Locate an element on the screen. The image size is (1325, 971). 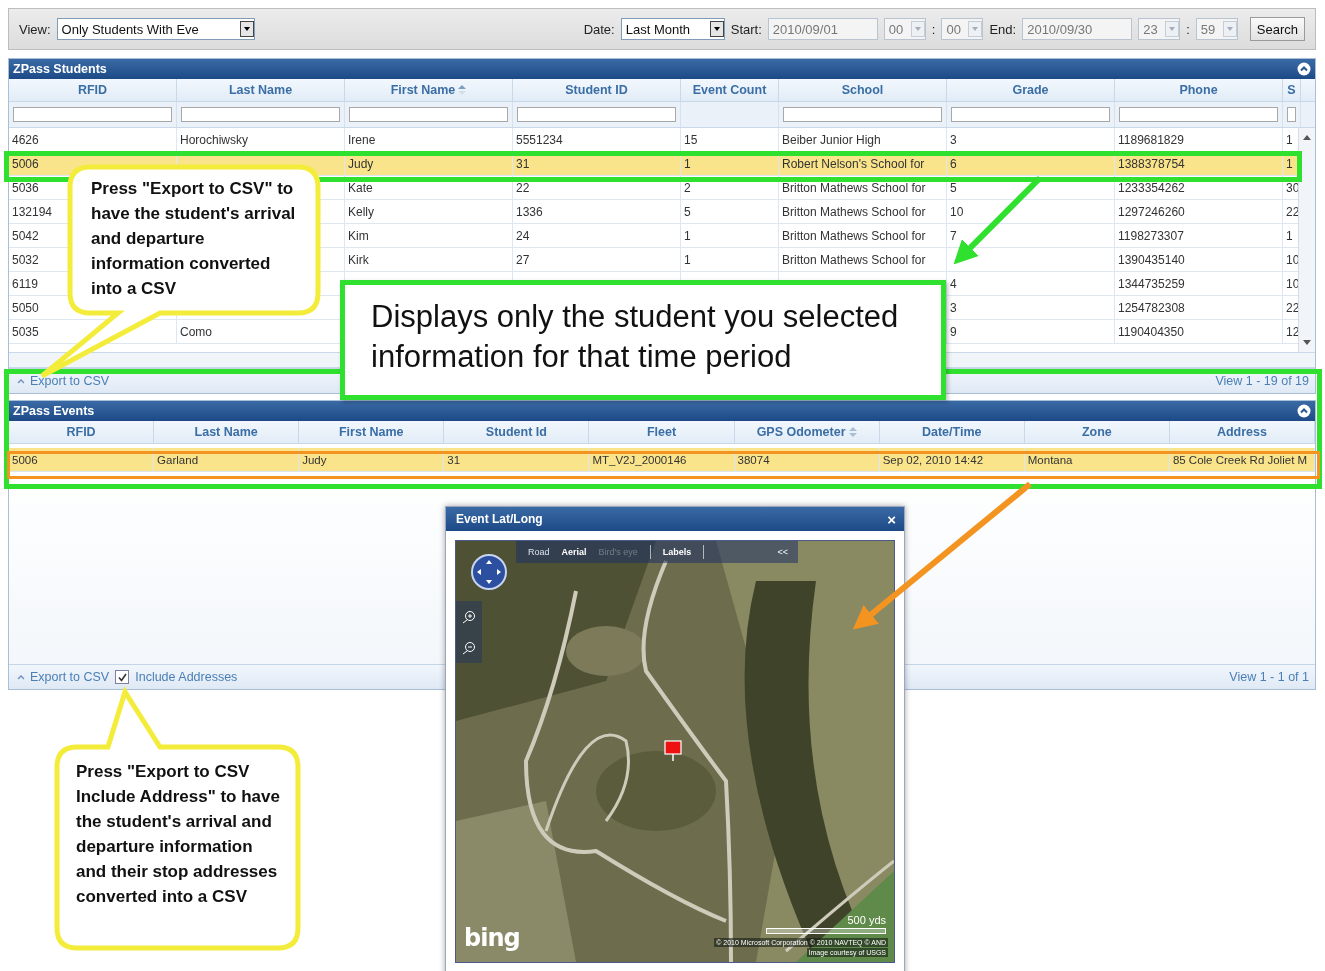
scale-label: 500 yds is located at coordinates (866, 920).